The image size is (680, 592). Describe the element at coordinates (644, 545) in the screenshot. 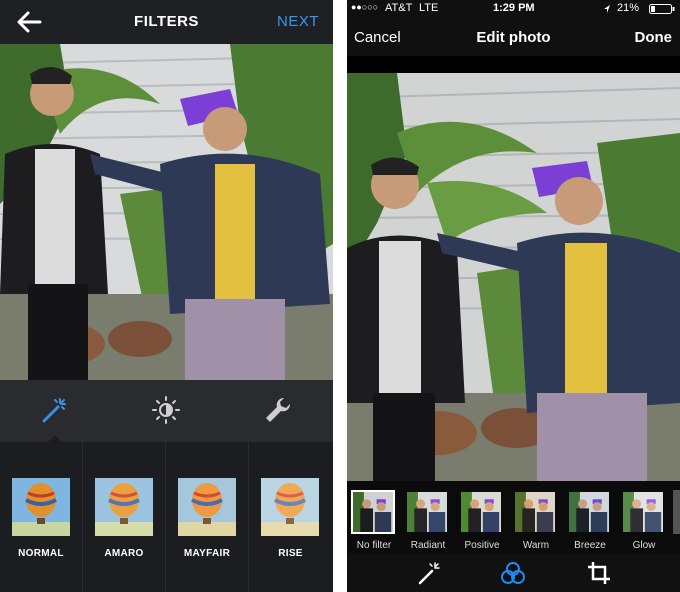

I see `filter-label: Glow` at that location.